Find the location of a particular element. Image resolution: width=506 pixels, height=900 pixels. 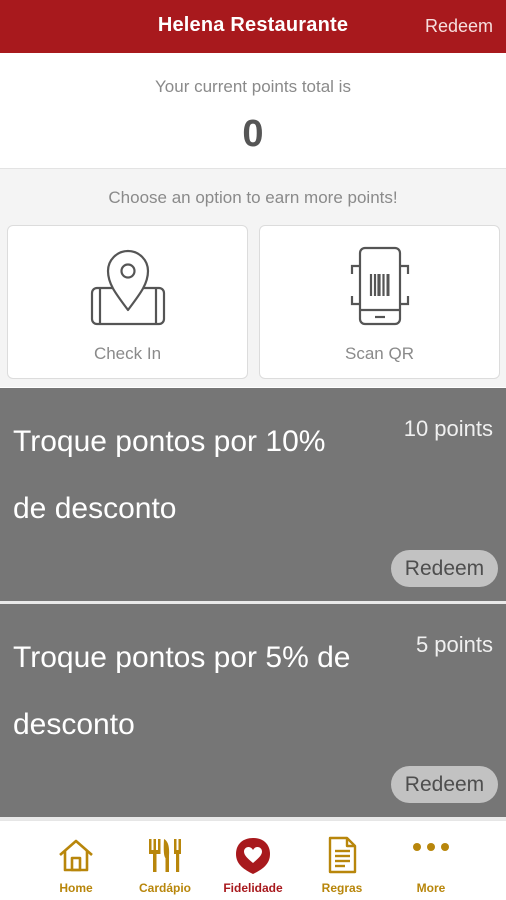

bottom-tab-bar: Home Cardápio Fidelidade Regras More is located at coordinates (253, 860).